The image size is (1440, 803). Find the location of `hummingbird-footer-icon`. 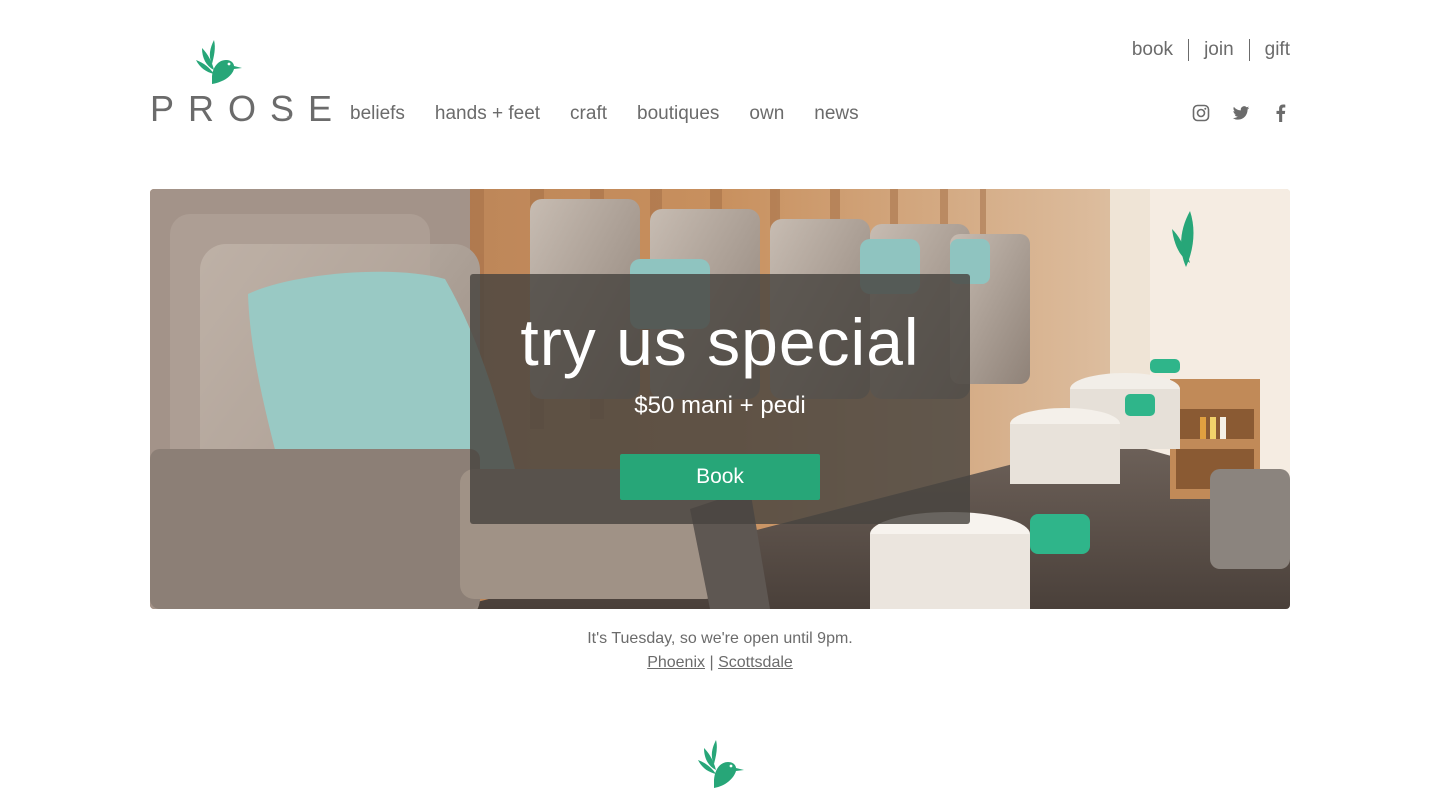

hummingbird-footer-icon is located at coordinates (721, 764).